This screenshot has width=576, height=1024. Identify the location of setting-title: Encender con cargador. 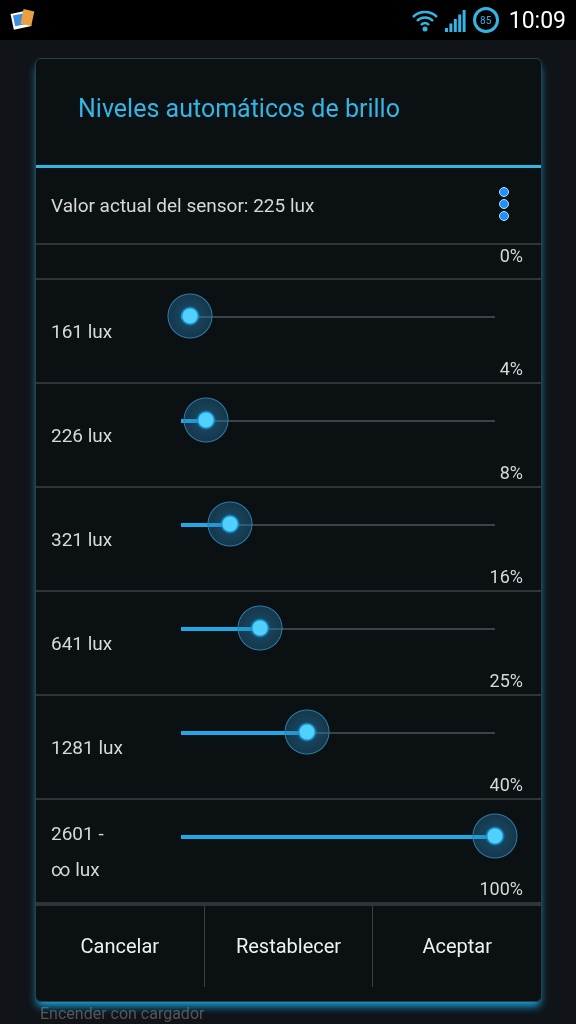
(122, 1014).